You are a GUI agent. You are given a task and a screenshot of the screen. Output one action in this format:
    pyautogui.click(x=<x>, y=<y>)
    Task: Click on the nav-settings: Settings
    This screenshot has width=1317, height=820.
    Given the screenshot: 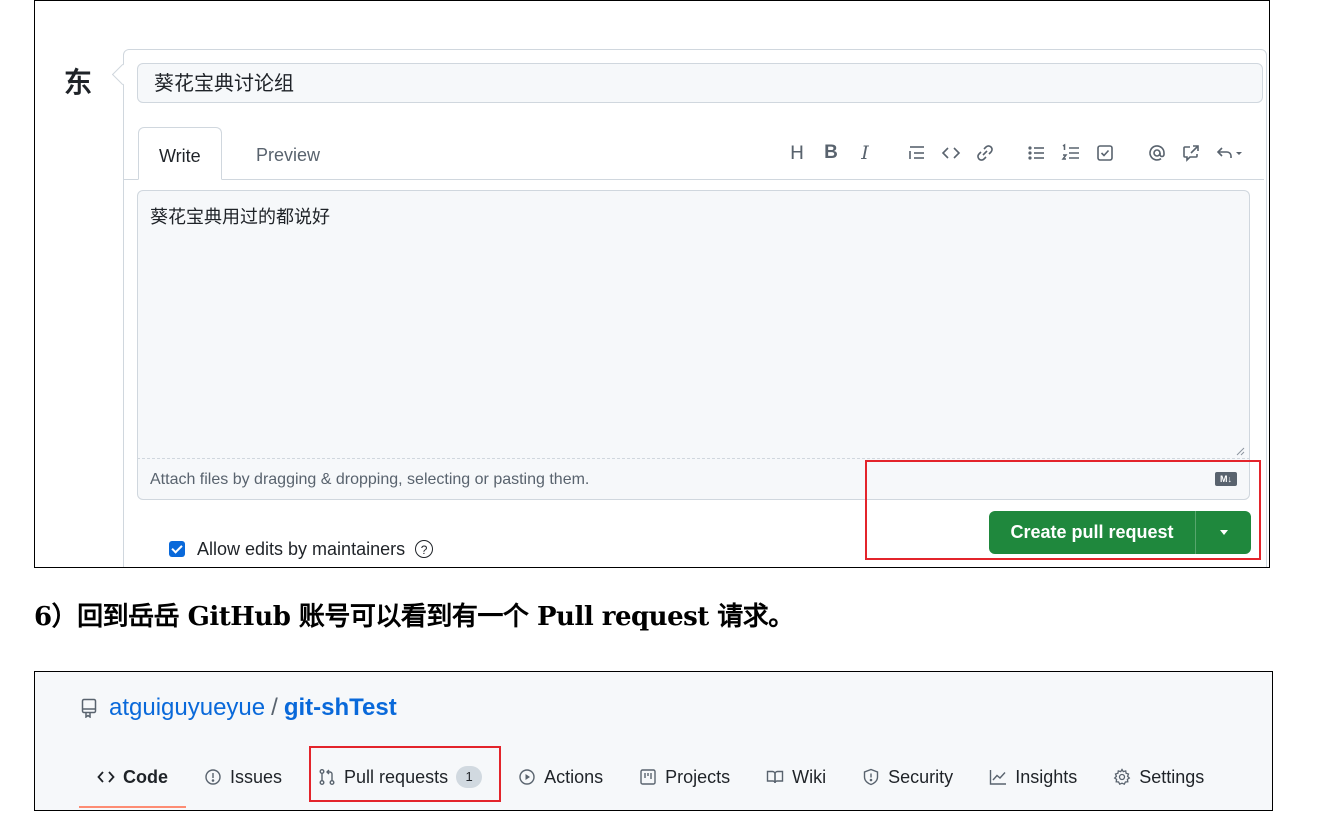 What is the action you would take?
    pyautogui.click(x=1158, y=777)
    